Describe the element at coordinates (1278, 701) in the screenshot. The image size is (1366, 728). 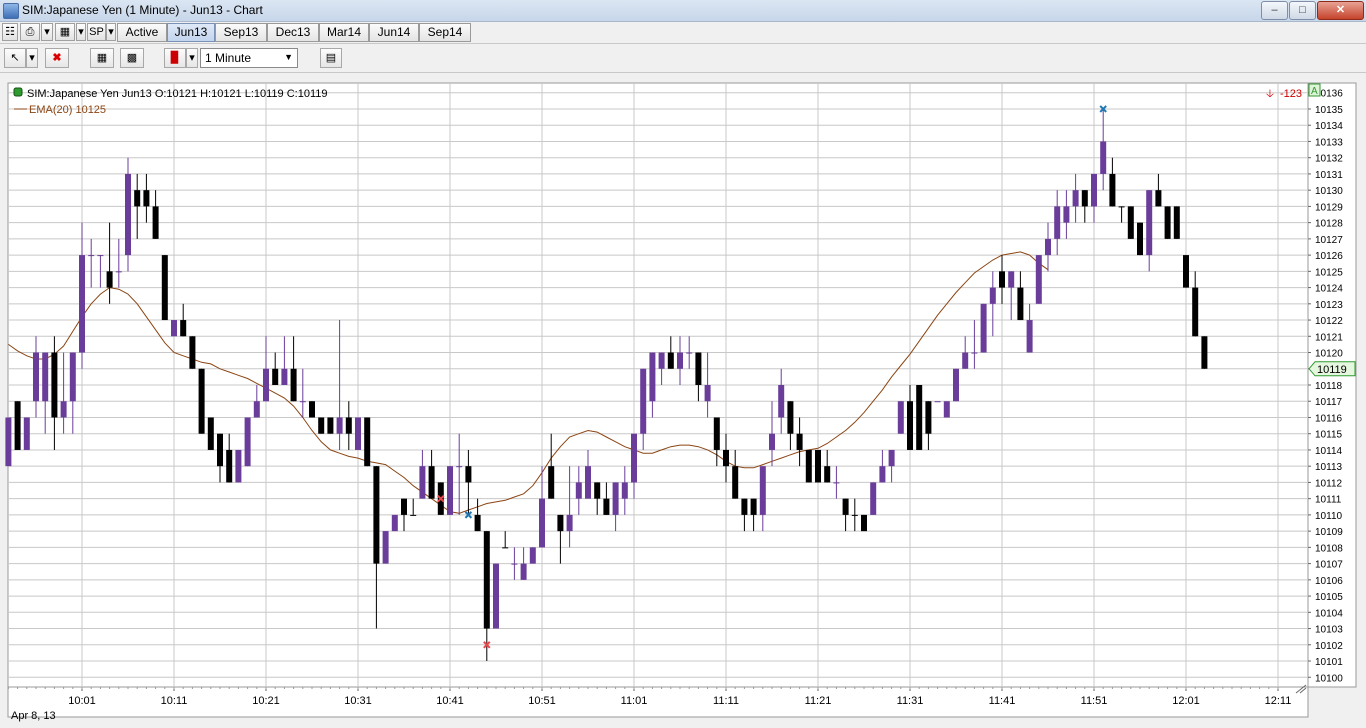
I see `x-tick-label: 12:11` at that location.